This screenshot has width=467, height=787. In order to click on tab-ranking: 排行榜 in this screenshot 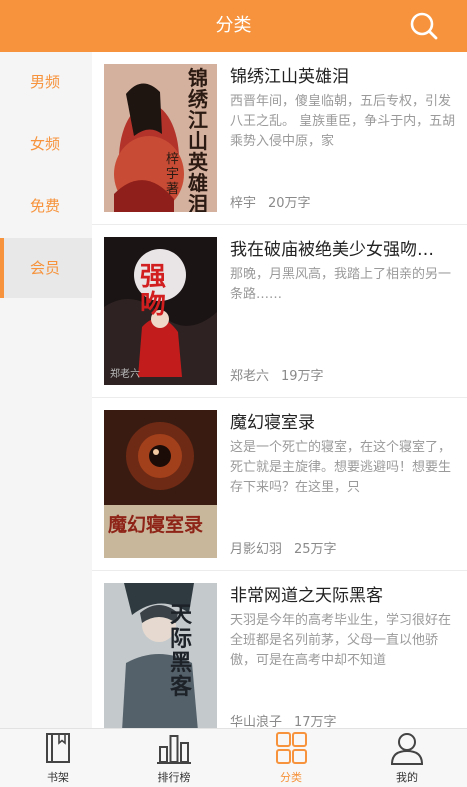, I will do `click(174, 758)`.